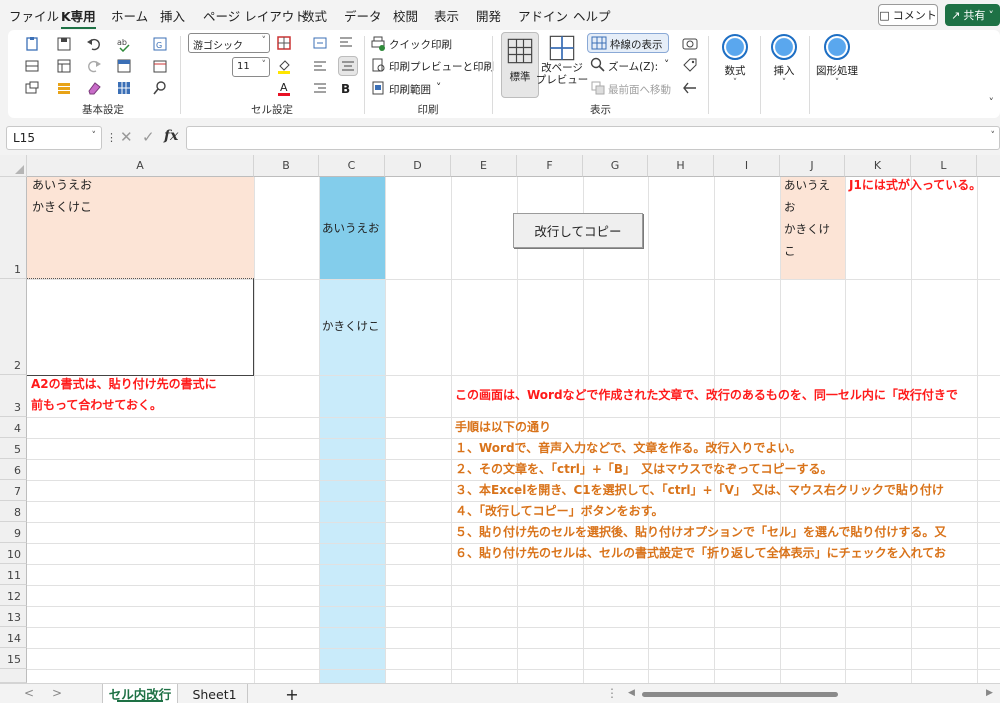  Describe the element at coordinates (124, 44) in the screenshot. I see `spellcheck-icon: ab` at that location.